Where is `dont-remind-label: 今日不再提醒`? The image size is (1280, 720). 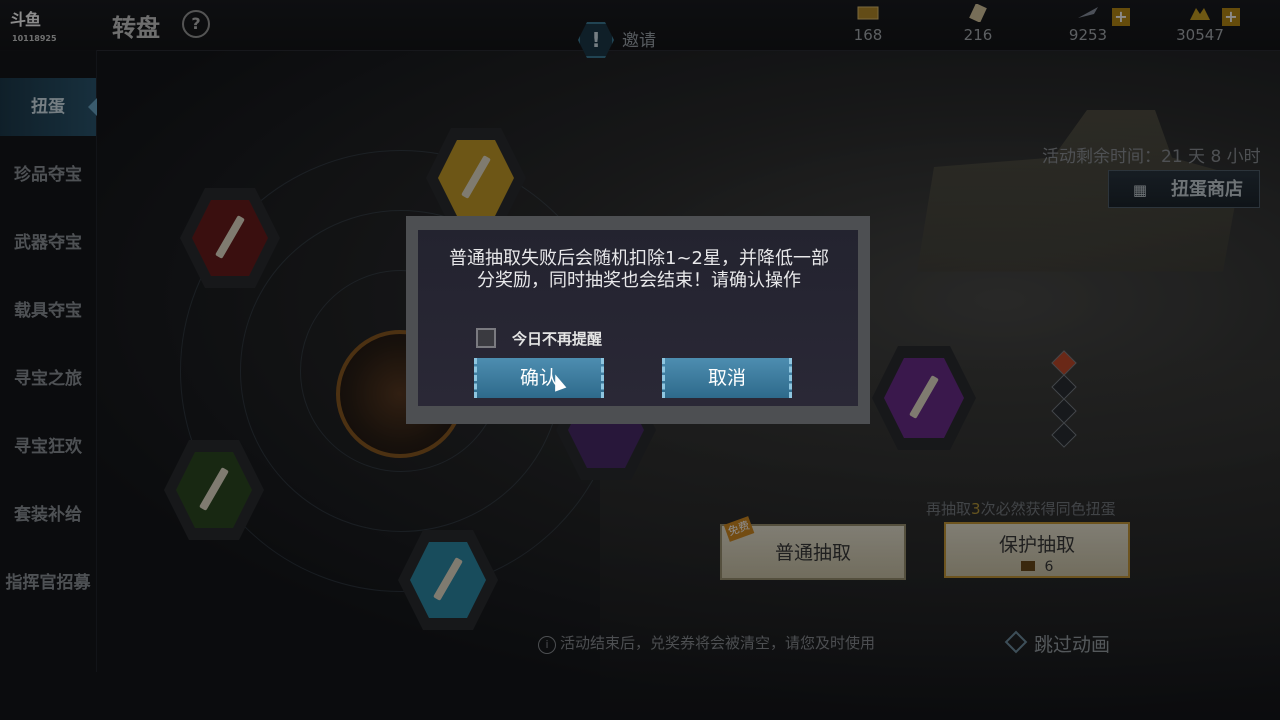
dont-remind-label: 今日不再提醒 is located at coordinates (557, 339).